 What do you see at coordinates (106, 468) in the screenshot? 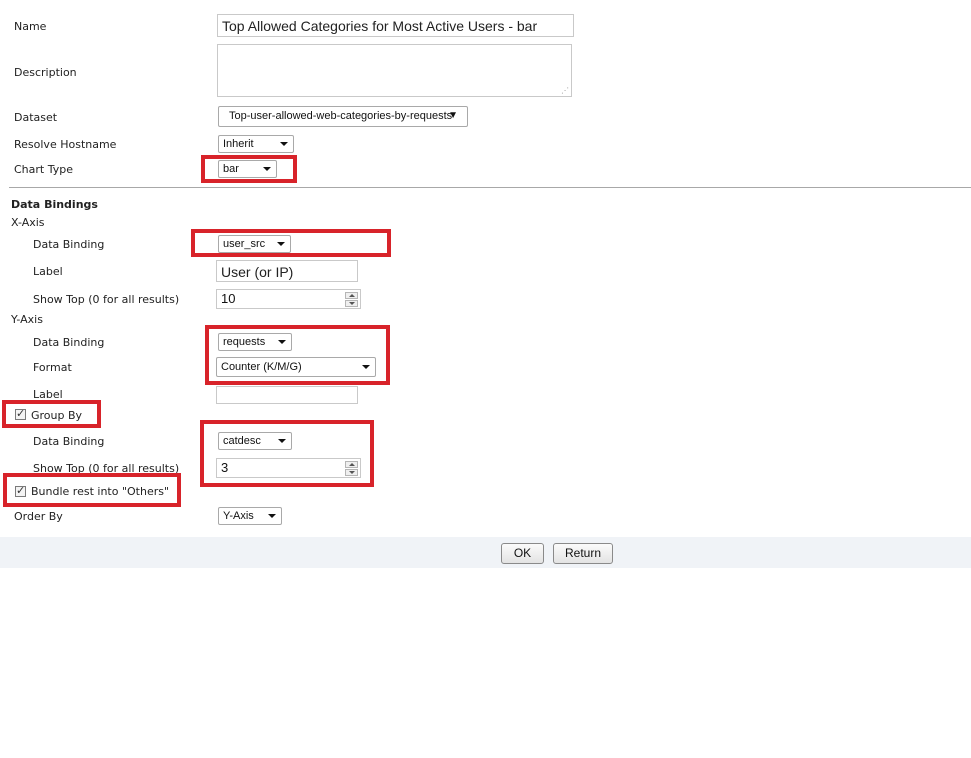
I see `group-show-top-label: Show Top (0 for all results)` at bounding box center [106, 468].